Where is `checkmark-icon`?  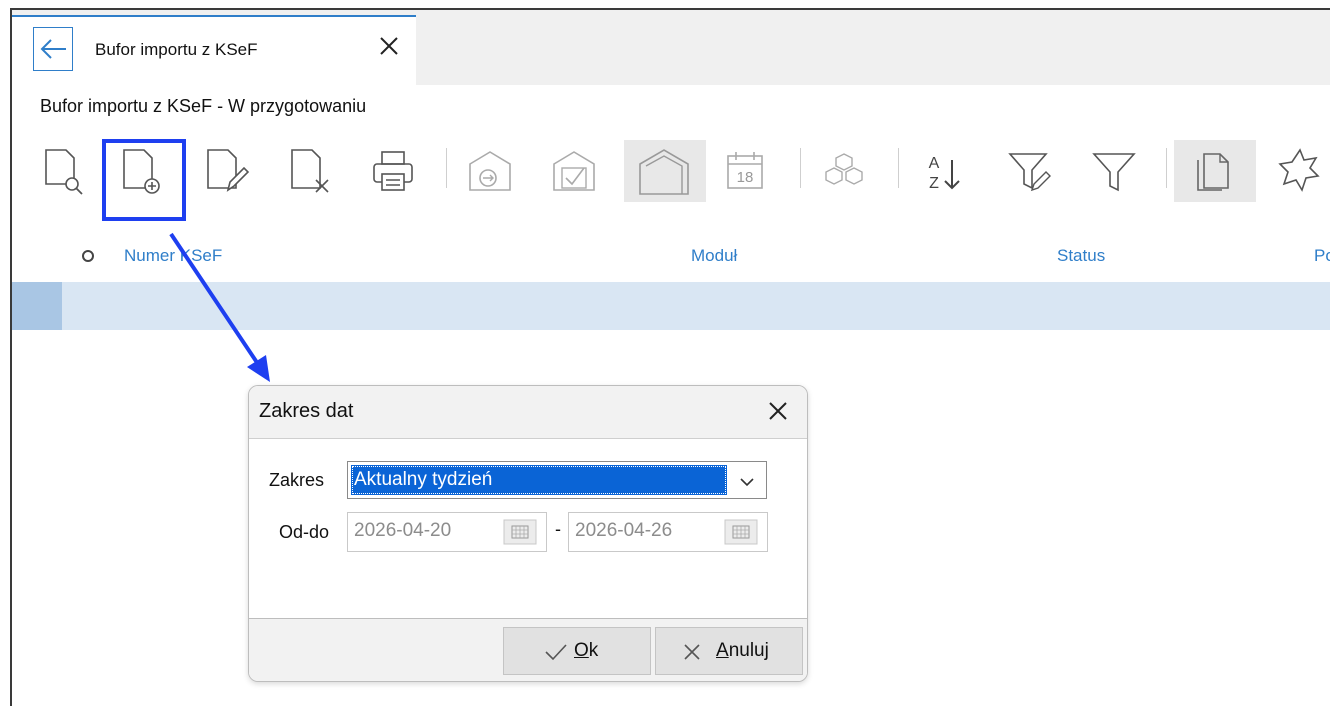 checkmark-icon is located at coordinates (556, 652).